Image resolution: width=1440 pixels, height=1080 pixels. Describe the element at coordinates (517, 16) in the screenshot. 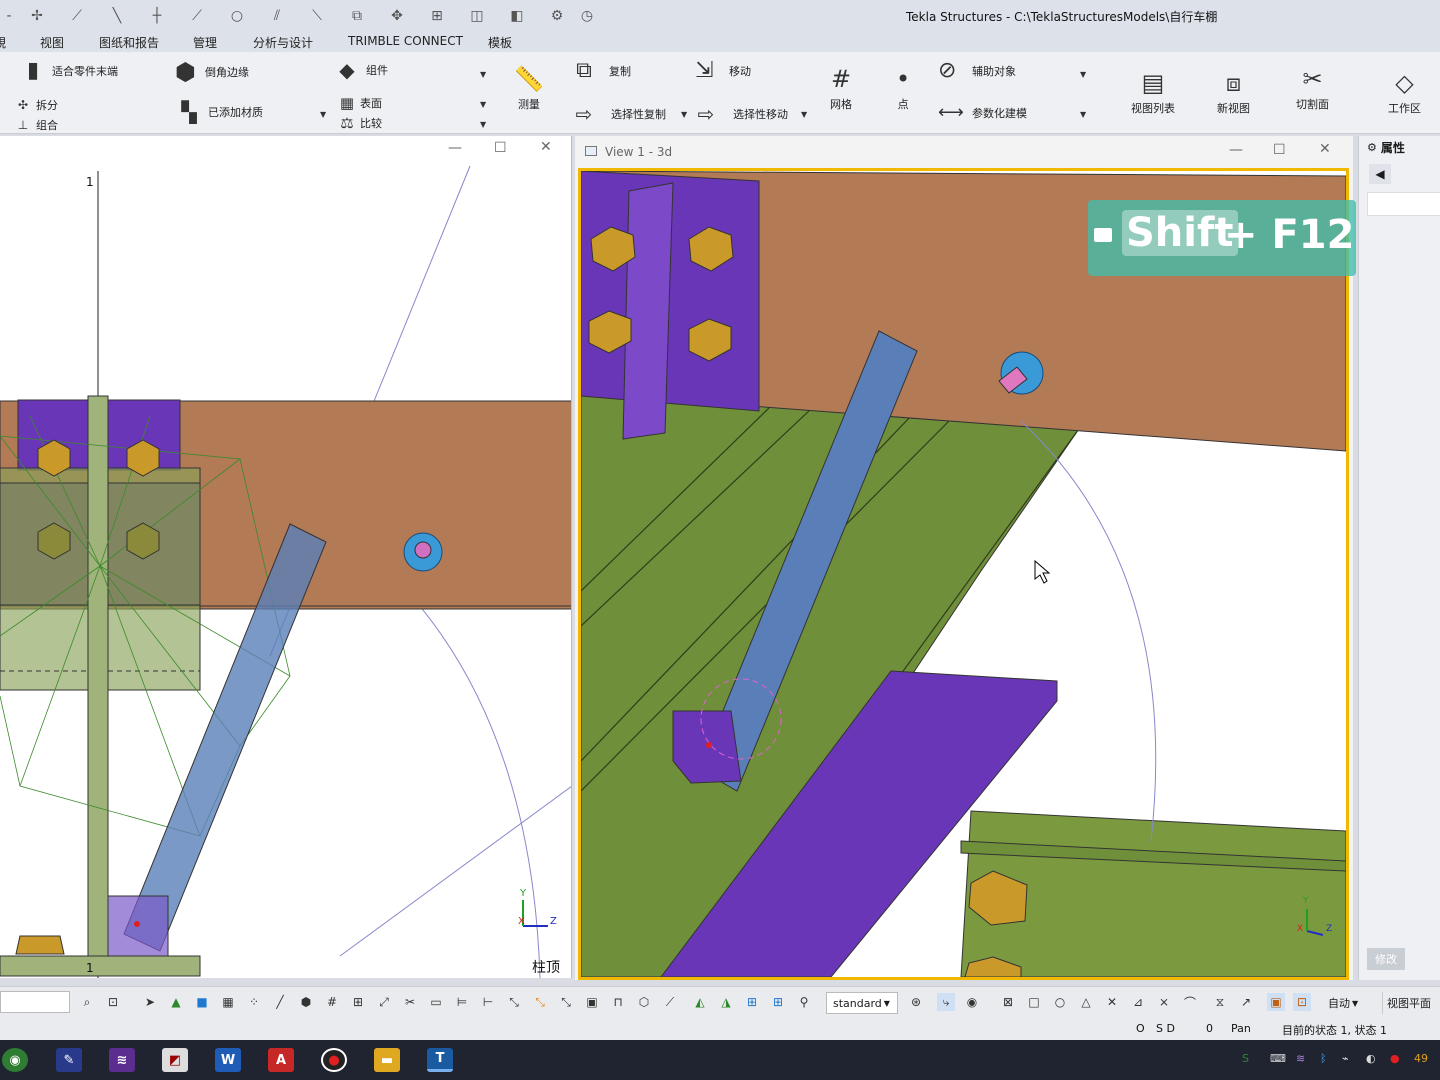

I see `qat-mirror2-icon: ◧` at that location.